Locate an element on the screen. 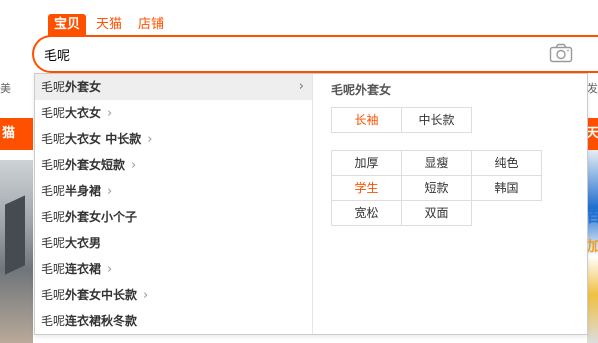 Image resolution: width=598 pixels, height=343 pixels. attribute-tag: 纯色 is located at coordinates (507, 163).